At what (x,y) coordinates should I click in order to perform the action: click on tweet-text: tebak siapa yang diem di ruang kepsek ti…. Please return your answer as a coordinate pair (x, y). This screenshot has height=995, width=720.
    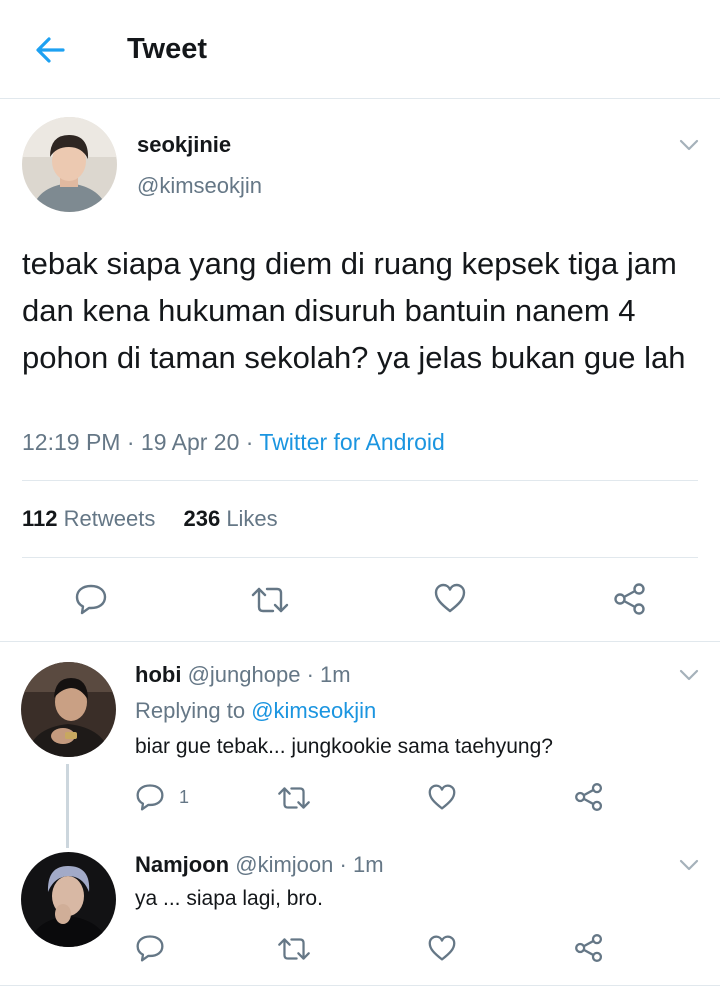
    Looking at the image, I should click on (354, 310).